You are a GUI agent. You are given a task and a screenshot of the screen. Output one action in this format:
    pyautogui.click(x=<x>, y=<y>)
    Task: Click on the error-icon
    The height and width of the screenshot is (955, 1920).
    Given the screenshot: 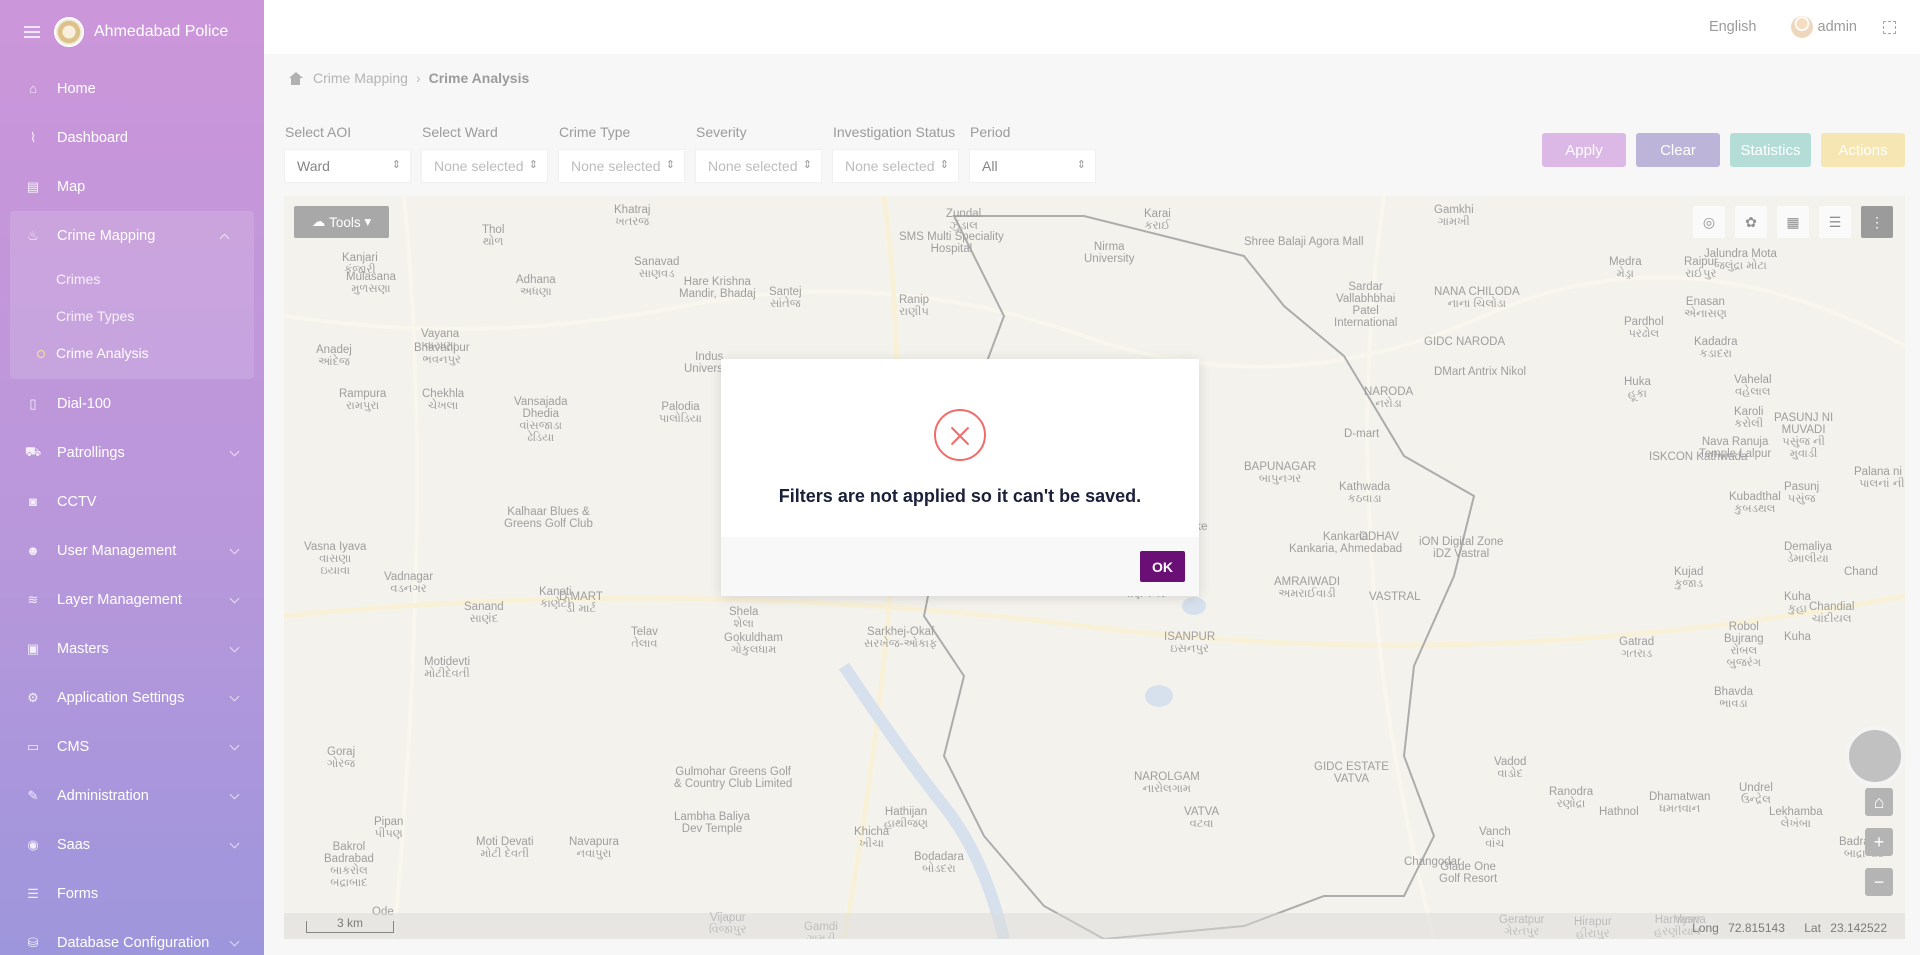 What is the action you would take?
    pyautogui.click(x=960, y=435)
    